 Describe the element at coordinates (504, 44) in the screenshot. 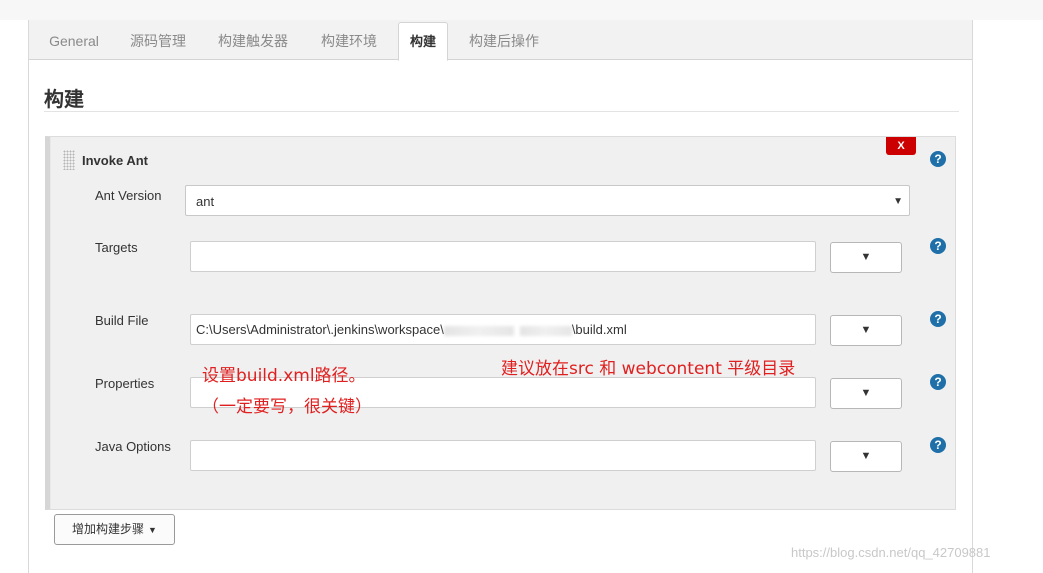

I see `tab-post-build-actions: 构建后操作` at that location.